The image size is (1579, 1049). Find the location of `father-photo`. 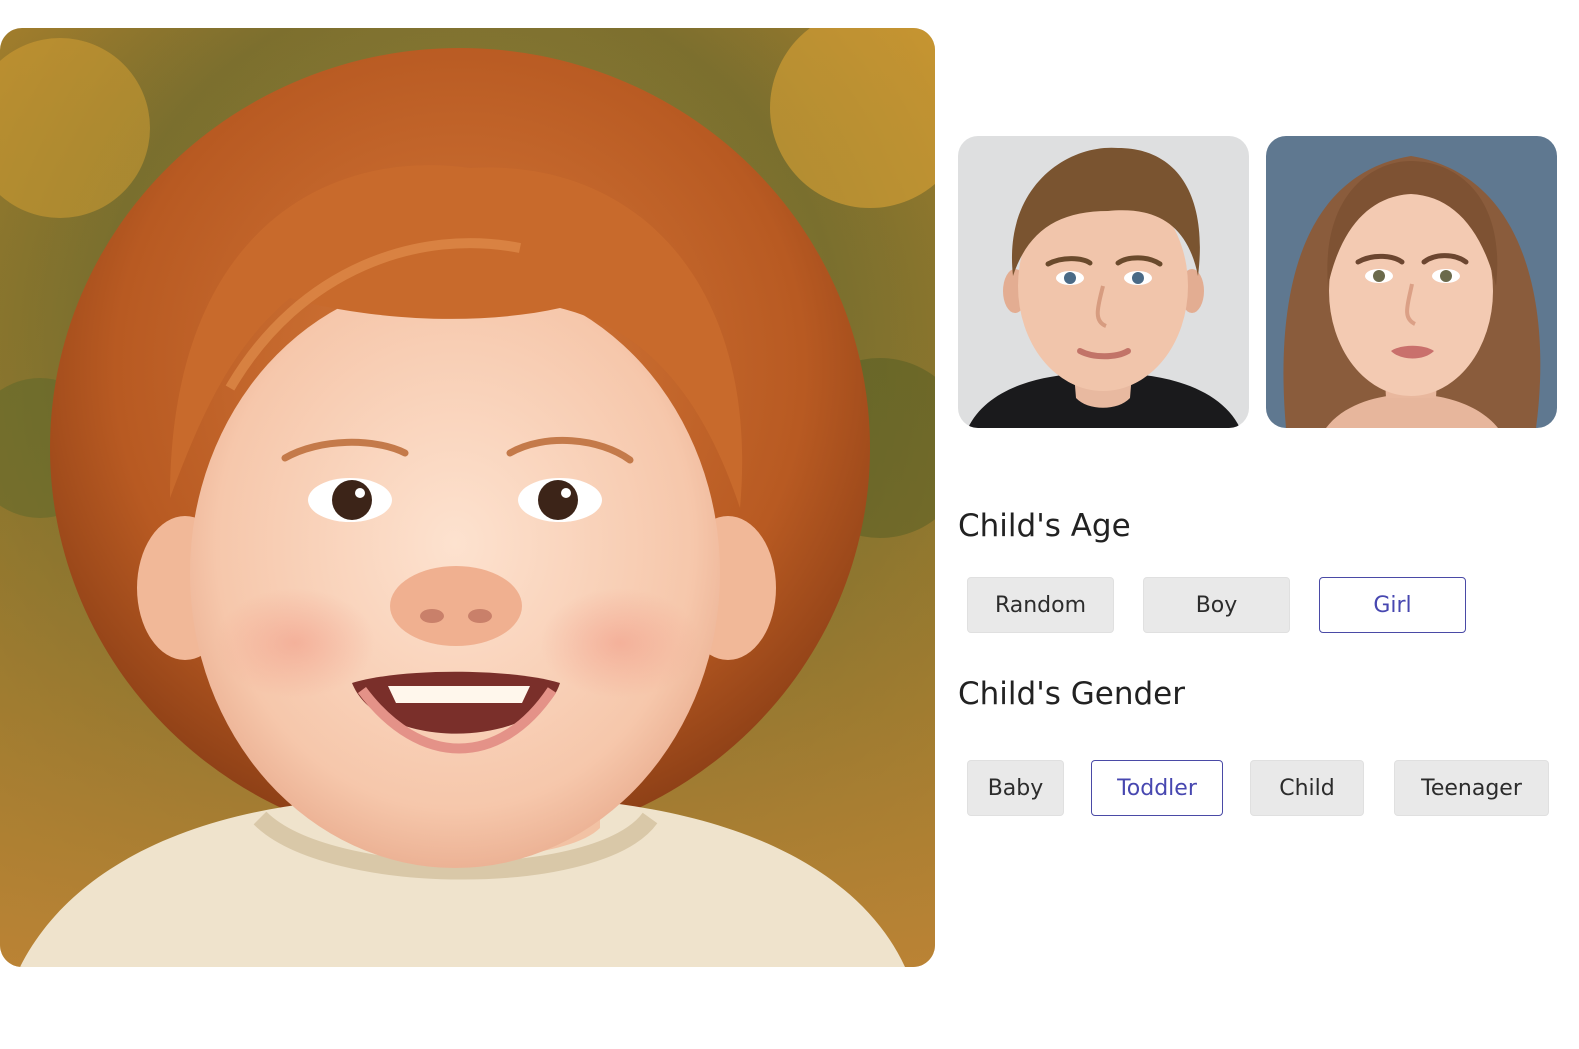

father-photo is located at coordinates (1103, 282).